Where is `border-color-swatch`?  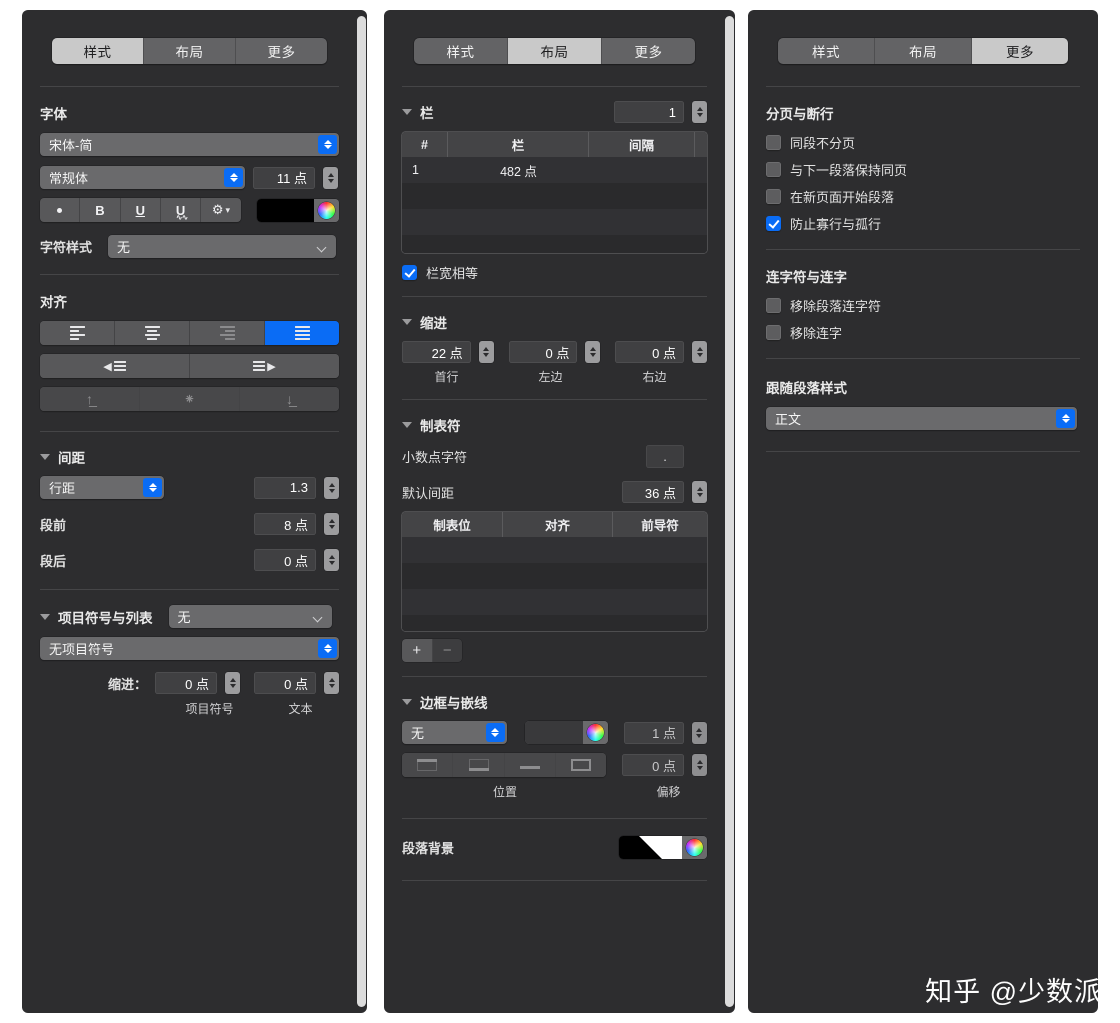
border-color-swatch is located at coordinates (554, 732).